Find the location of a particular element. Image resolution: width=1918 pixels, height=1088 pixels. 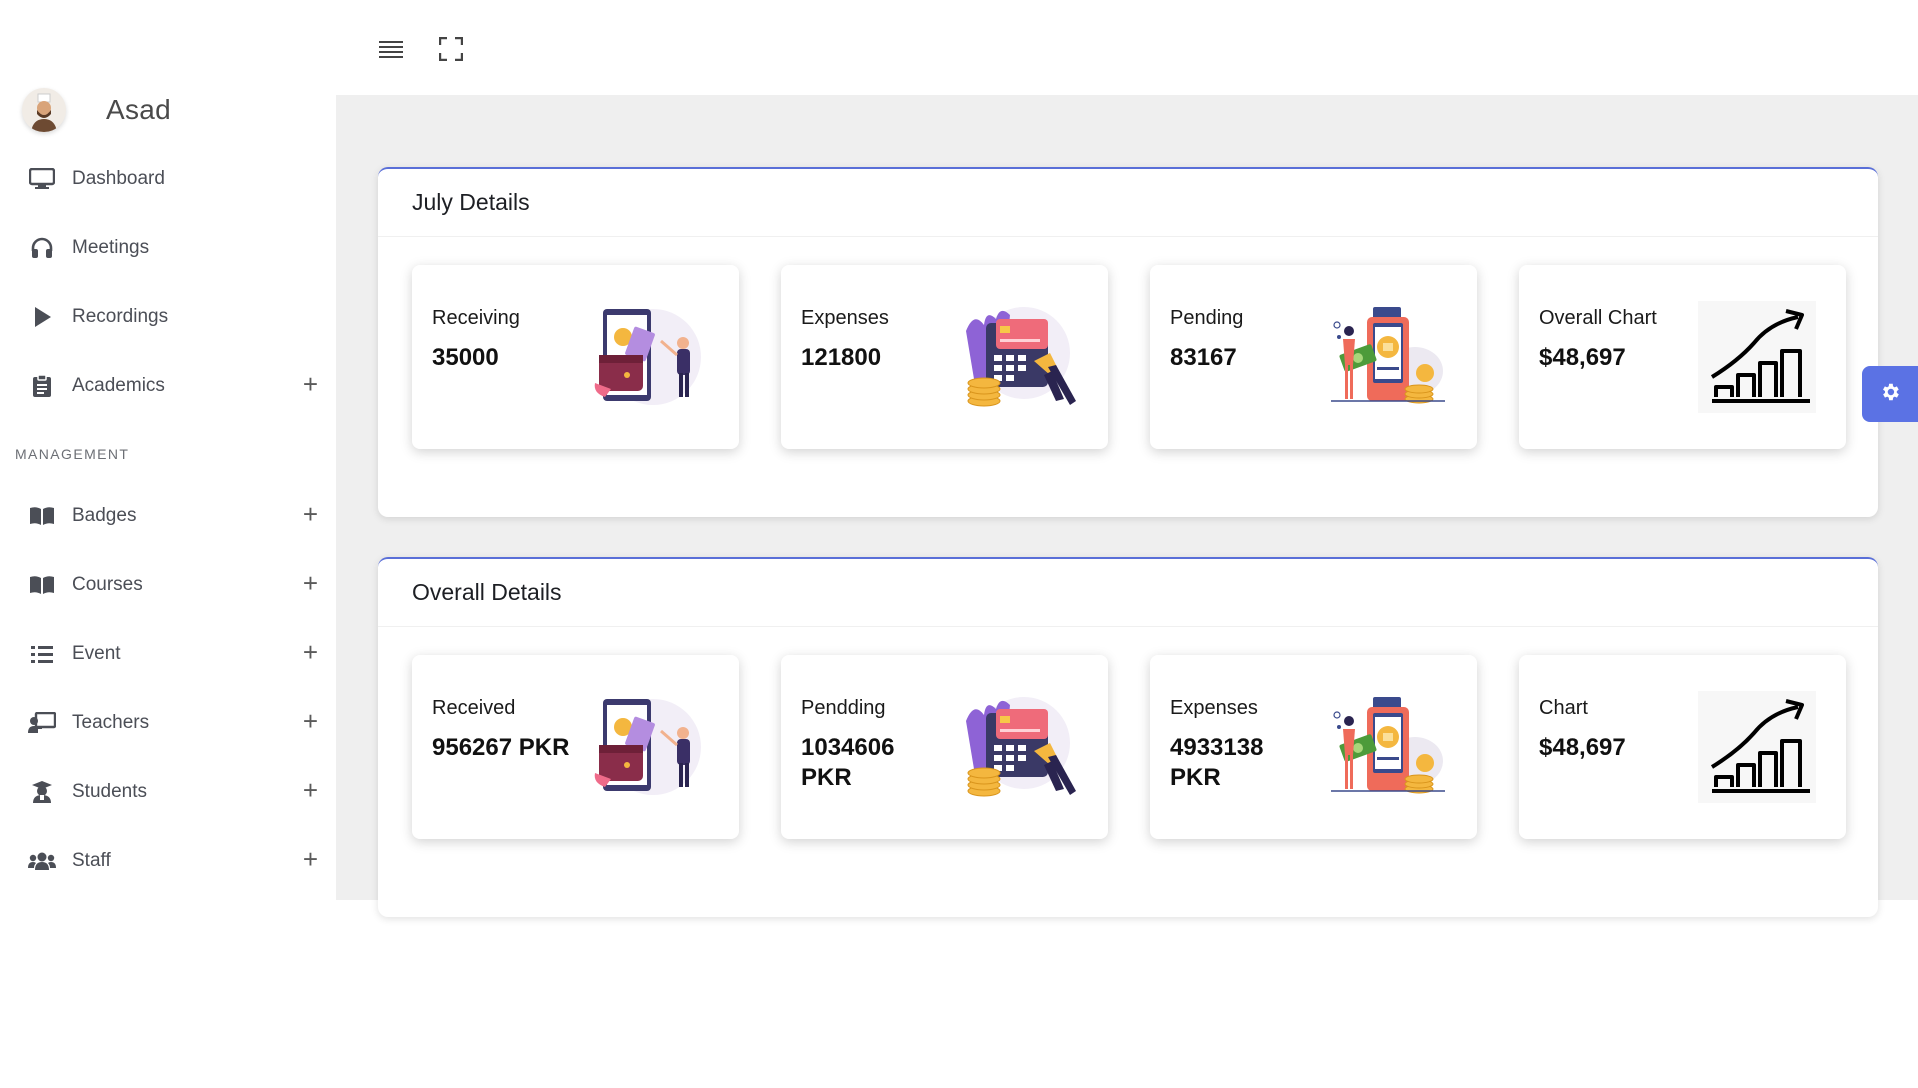

sidebar-item-meetings: Meetings is located at coordinates (173, 248).